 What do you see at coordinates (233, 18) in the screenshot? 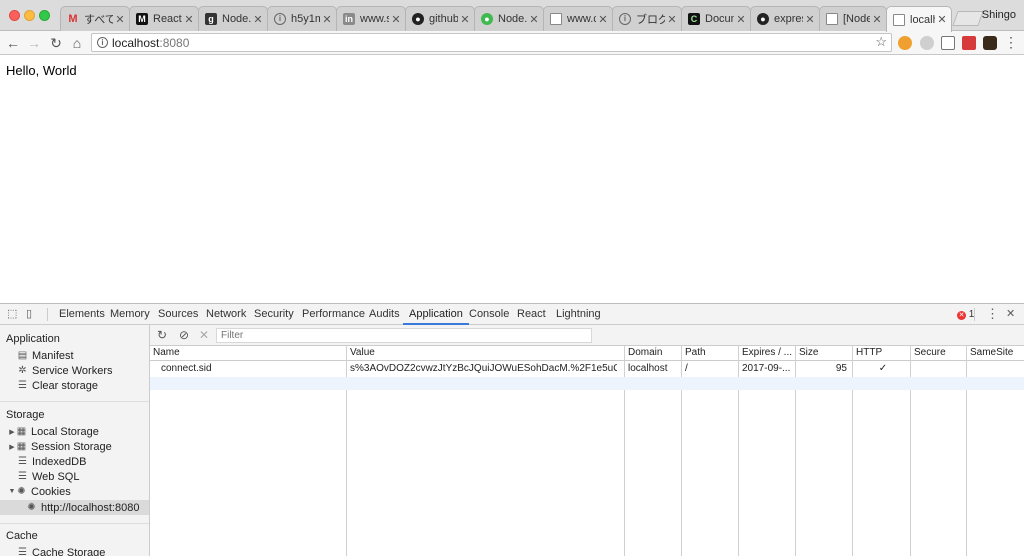
I see `browser-tab: g Node.j ✕` at bounding box center [233, 18].